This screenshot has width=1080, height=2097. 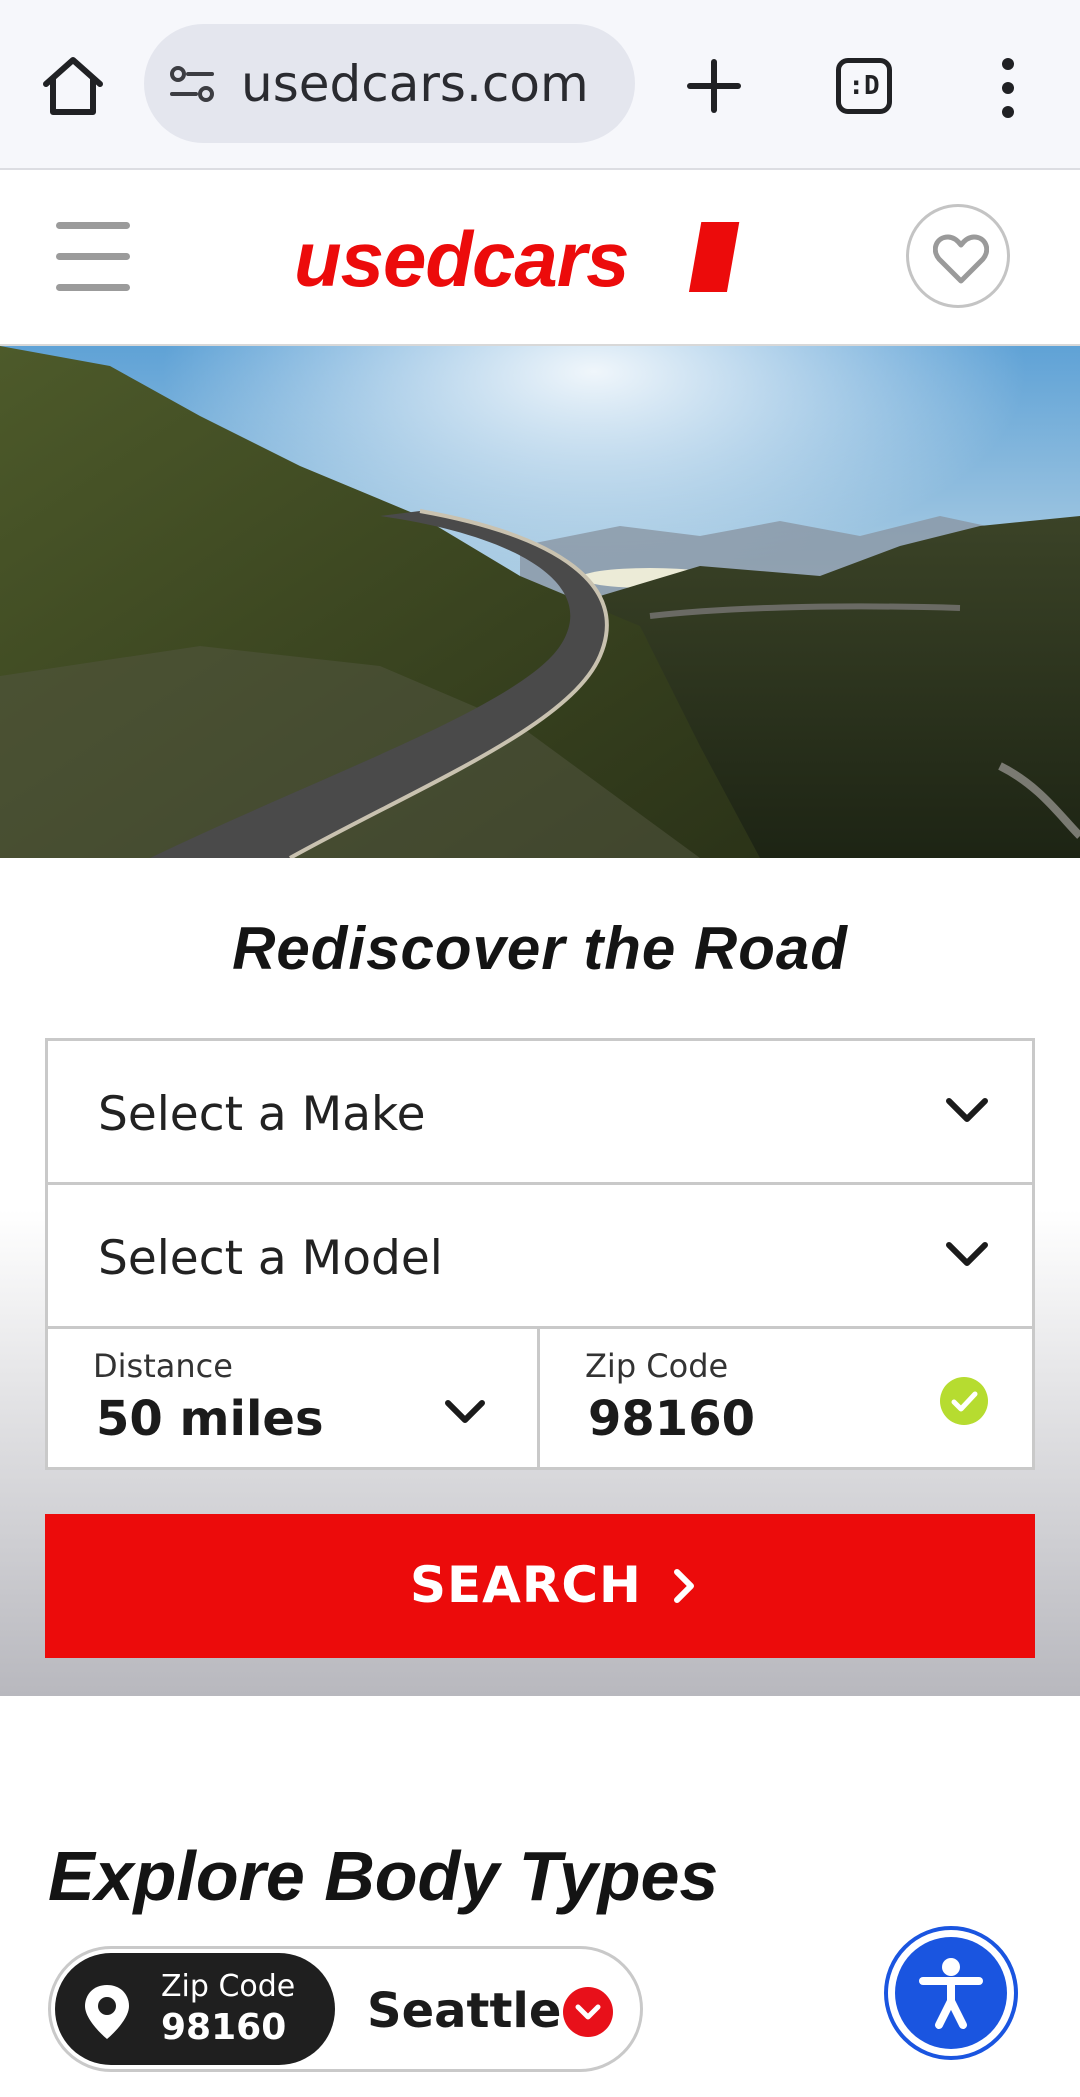 What do you see at coordinates (540, 1257) in the screenshot?
I see `model-select: Select a Model` at bounding box center [540, 1257].